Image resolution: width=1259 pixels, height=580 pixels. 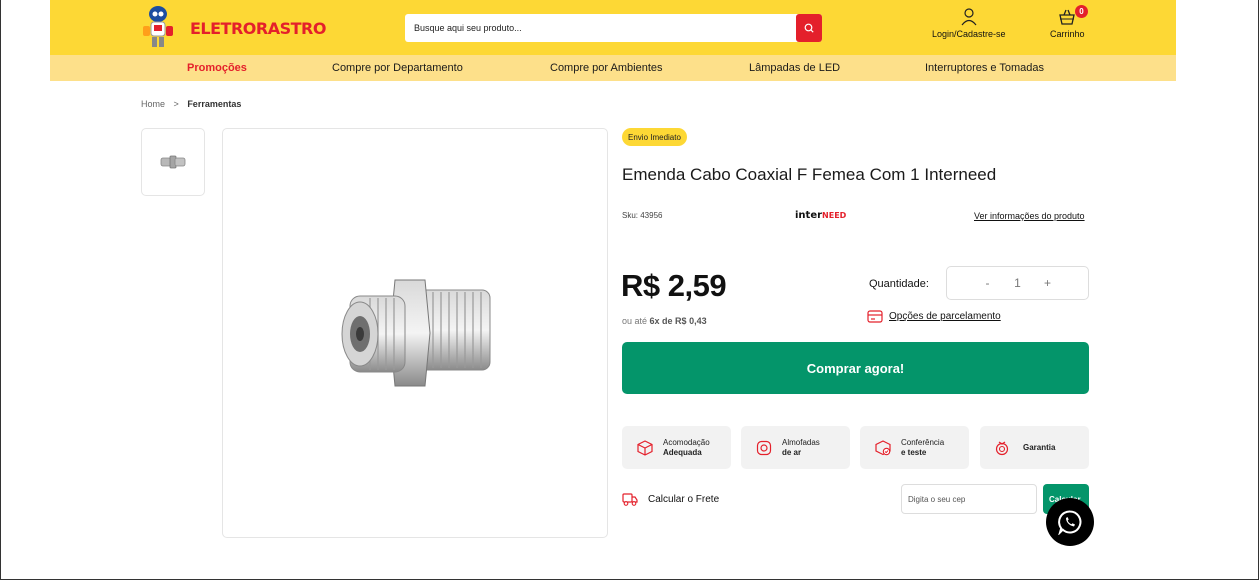 I want to click on shipping-label: Calcular o Frete, so click(x=684, y=499).